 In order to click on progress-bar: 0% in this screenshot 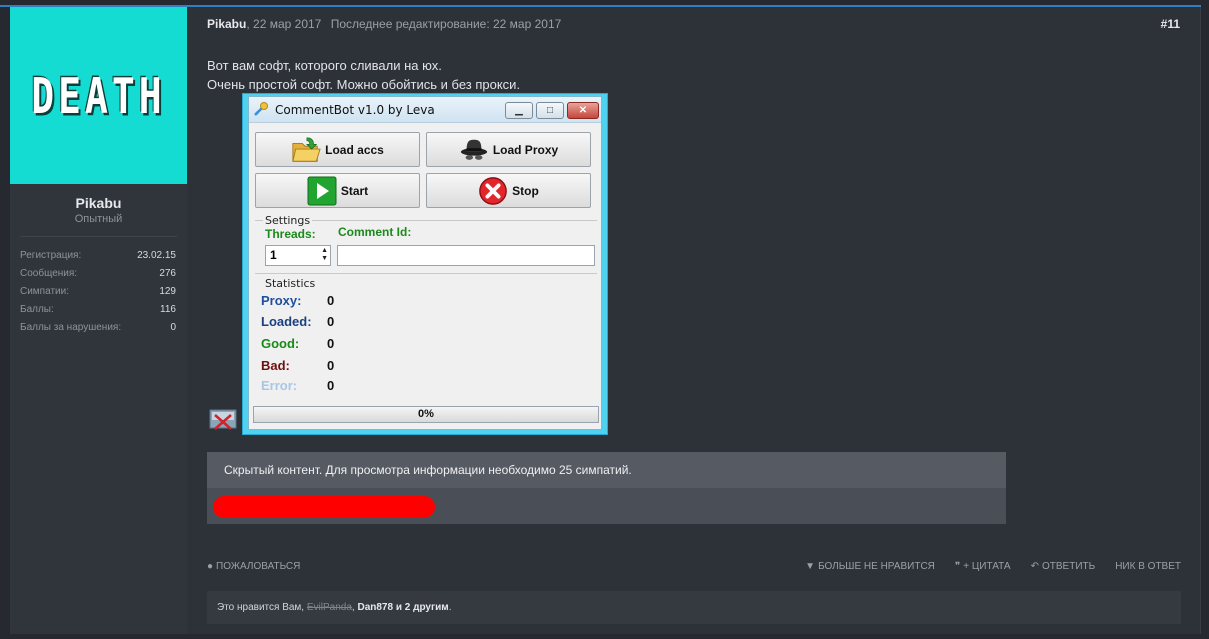, I will do `click(426, 414)`.